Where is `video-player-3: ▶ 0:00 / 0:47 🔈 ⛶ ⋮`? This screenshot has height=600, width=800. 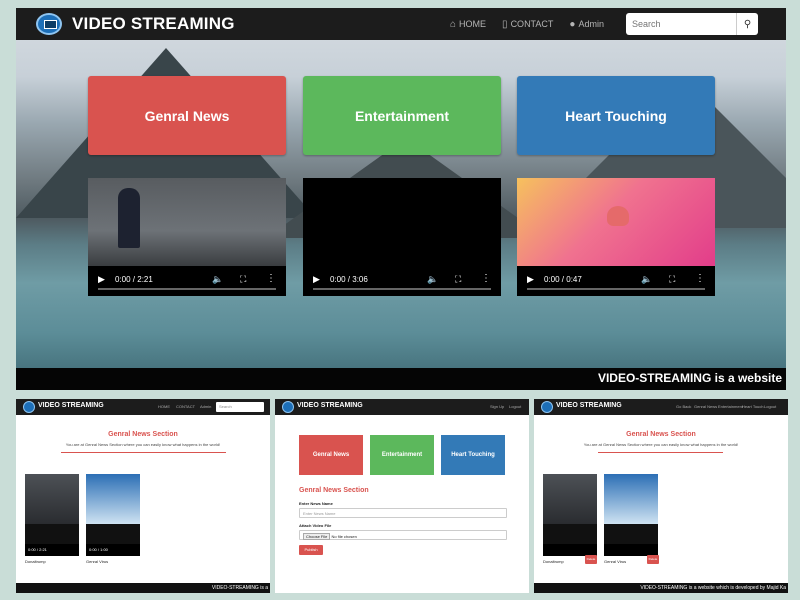 video-player-3: ▶ 0:00 / 0:47 🔈 ⛶ ⋮ is located at coordinates (616, 237).